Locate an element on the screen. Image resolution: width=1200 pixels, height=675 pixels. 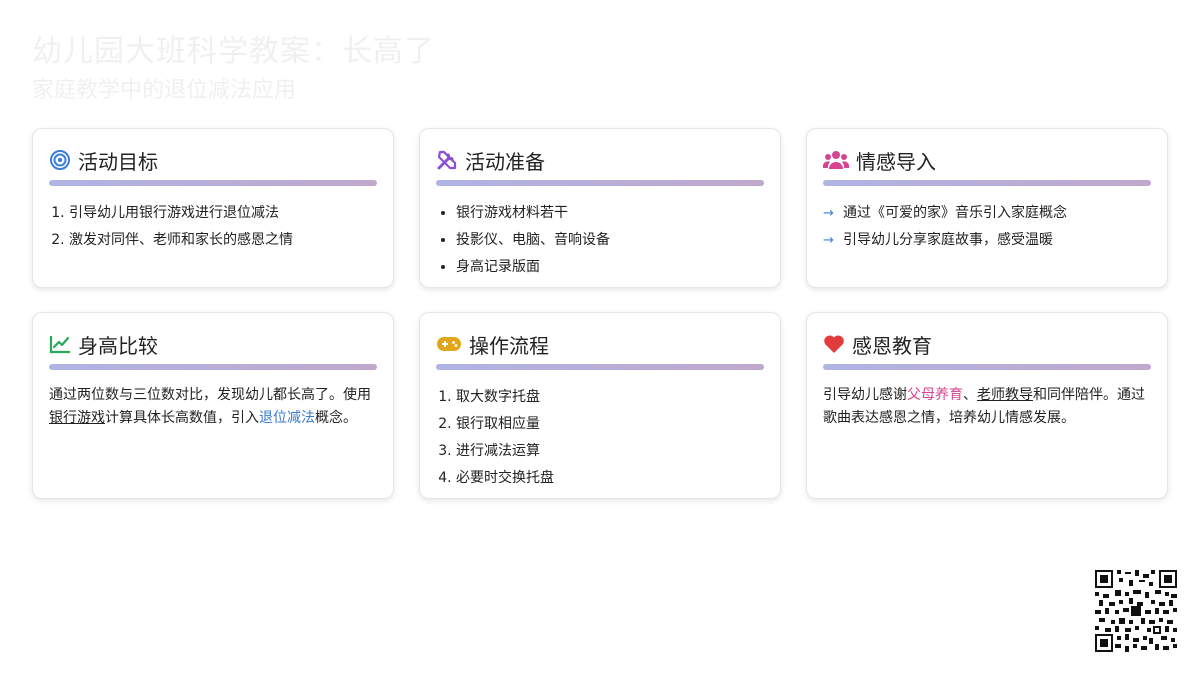
card-header: 活动准备 is located at coordinates (600, 160).